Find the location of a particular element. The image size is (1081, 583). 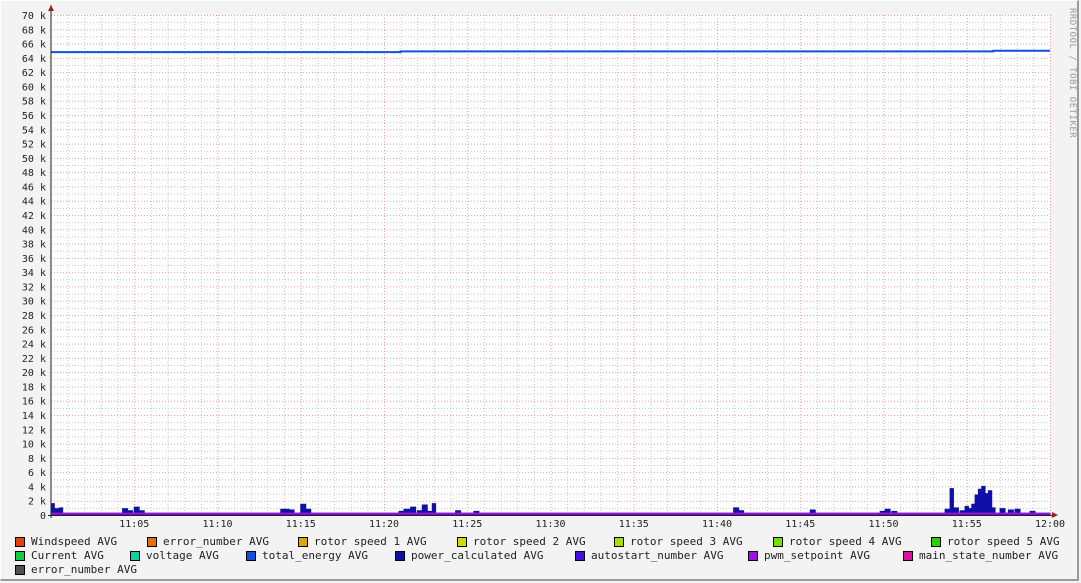

legend-label: total_energy AVG is located at coordinates (315, 555).